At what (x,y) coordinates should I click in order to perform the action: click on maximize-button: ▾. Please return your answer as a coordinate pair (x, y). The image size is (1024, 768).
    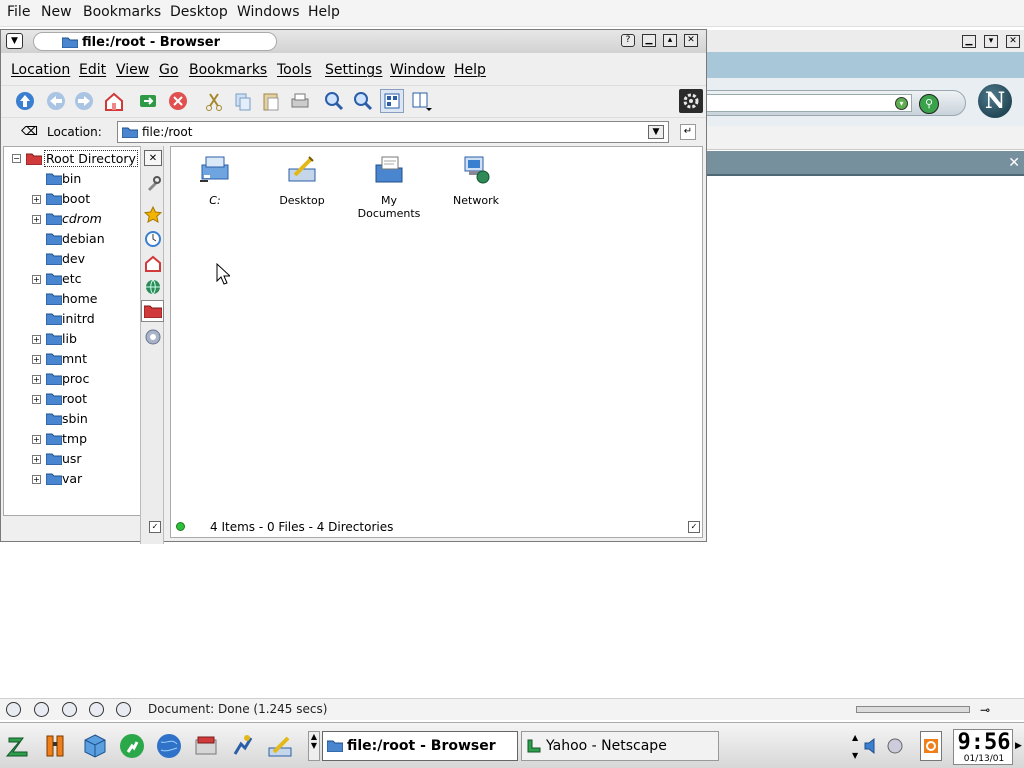
    Looking at the image, I should click on (991, 41).